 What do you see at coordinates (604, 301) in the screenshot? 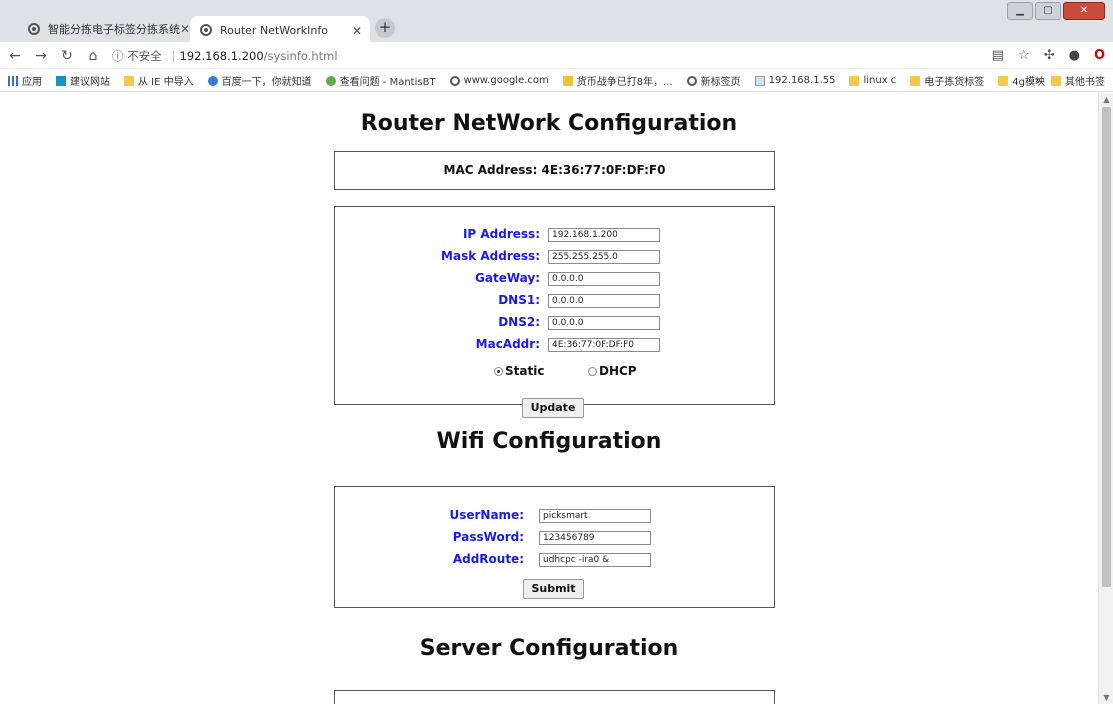
I see `dns1-input` at bounding box center [604, 301].